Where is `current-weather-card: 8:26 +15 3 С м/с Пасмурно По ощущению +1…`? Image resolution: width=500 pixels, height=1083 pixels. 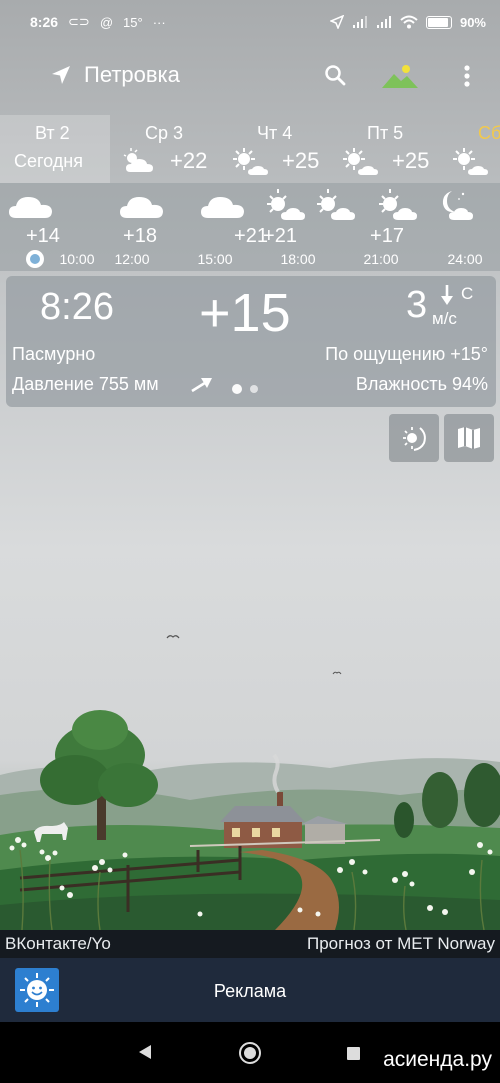 current-weather-card: 8:26 +15 3 С м/с Пасмурно По ощущению +1… is located at coordinates (251, 341).